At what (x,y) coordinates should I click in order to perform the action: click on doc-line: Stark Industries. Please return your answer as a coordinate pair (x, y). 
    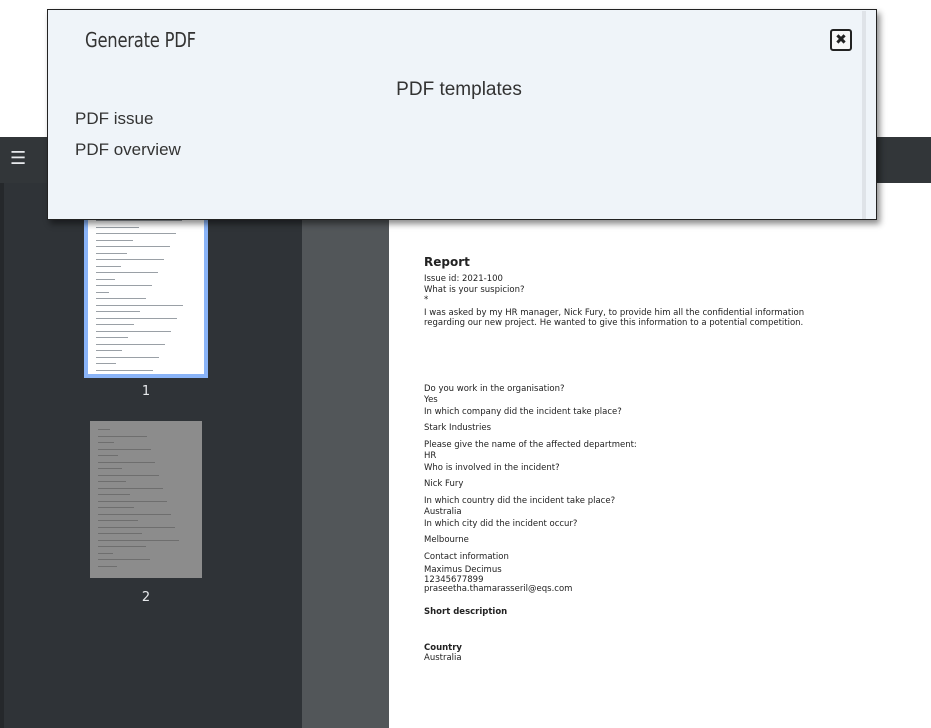
    Looking at the image, I should click on (458, 428).